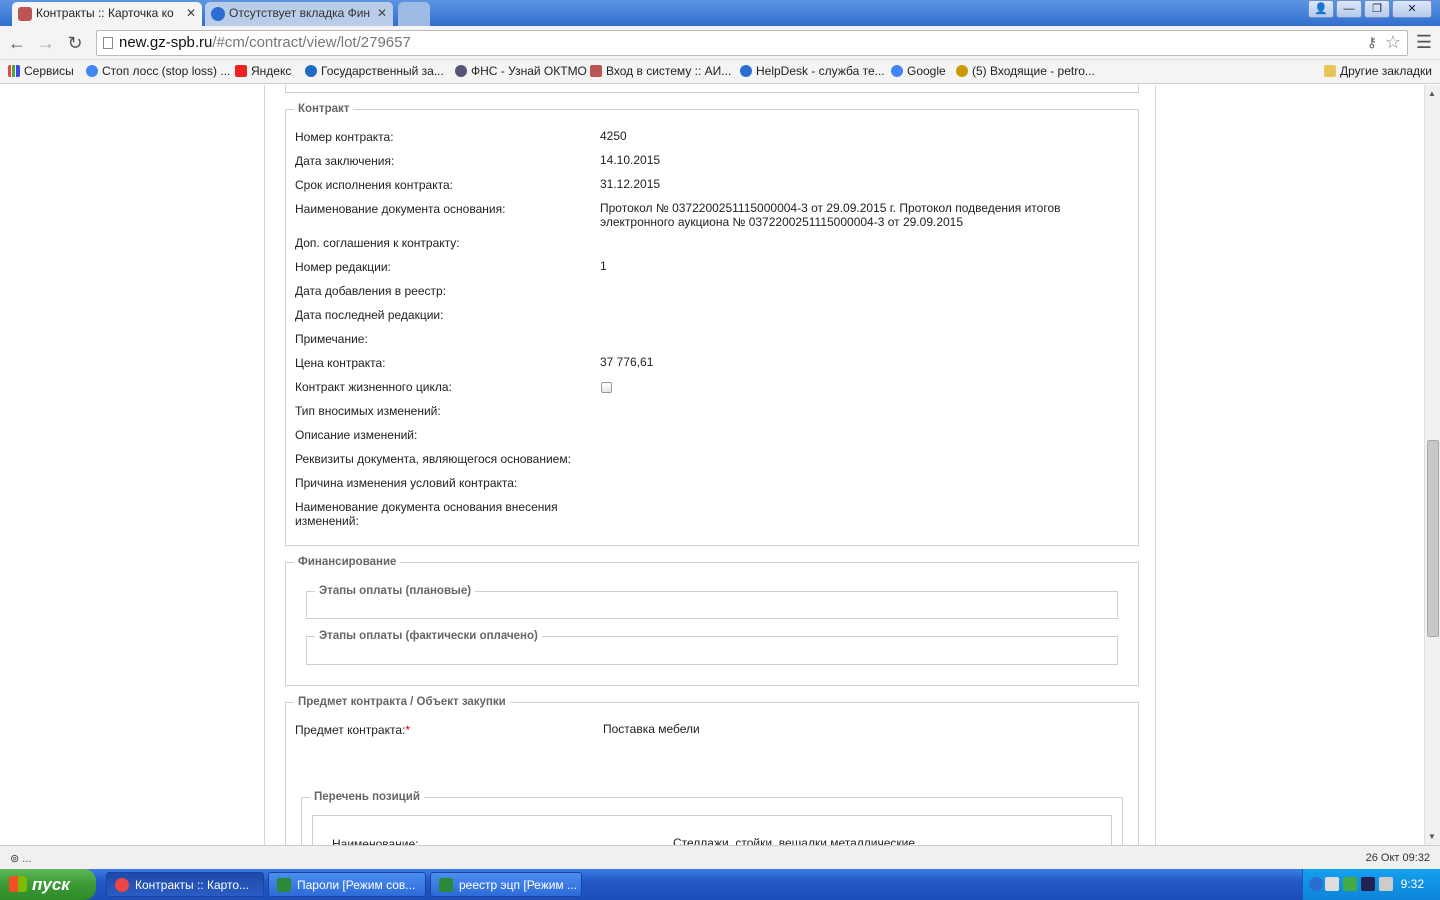 Image resolution: width=1440 pixels, height=900 pixels. What do you see at coordinates (720, 857) in the screenshot?
I see `status-bar: ⊚ ... 26 Окт 09:32` at bounding box center [720, 857].